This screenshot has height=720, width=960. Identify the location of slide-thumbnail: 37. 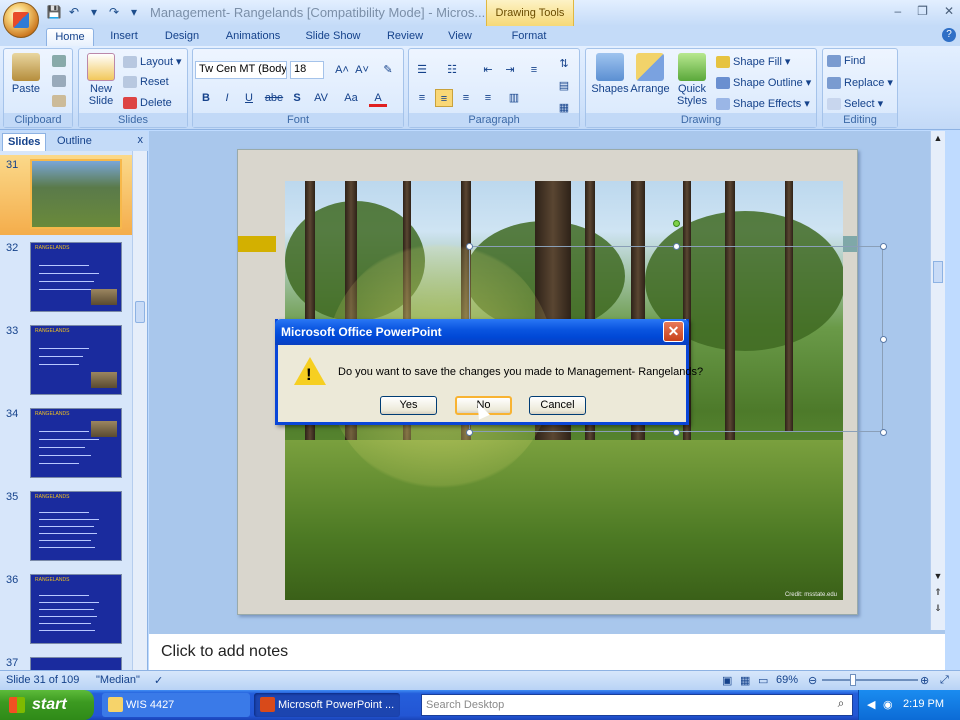
(66, 661).